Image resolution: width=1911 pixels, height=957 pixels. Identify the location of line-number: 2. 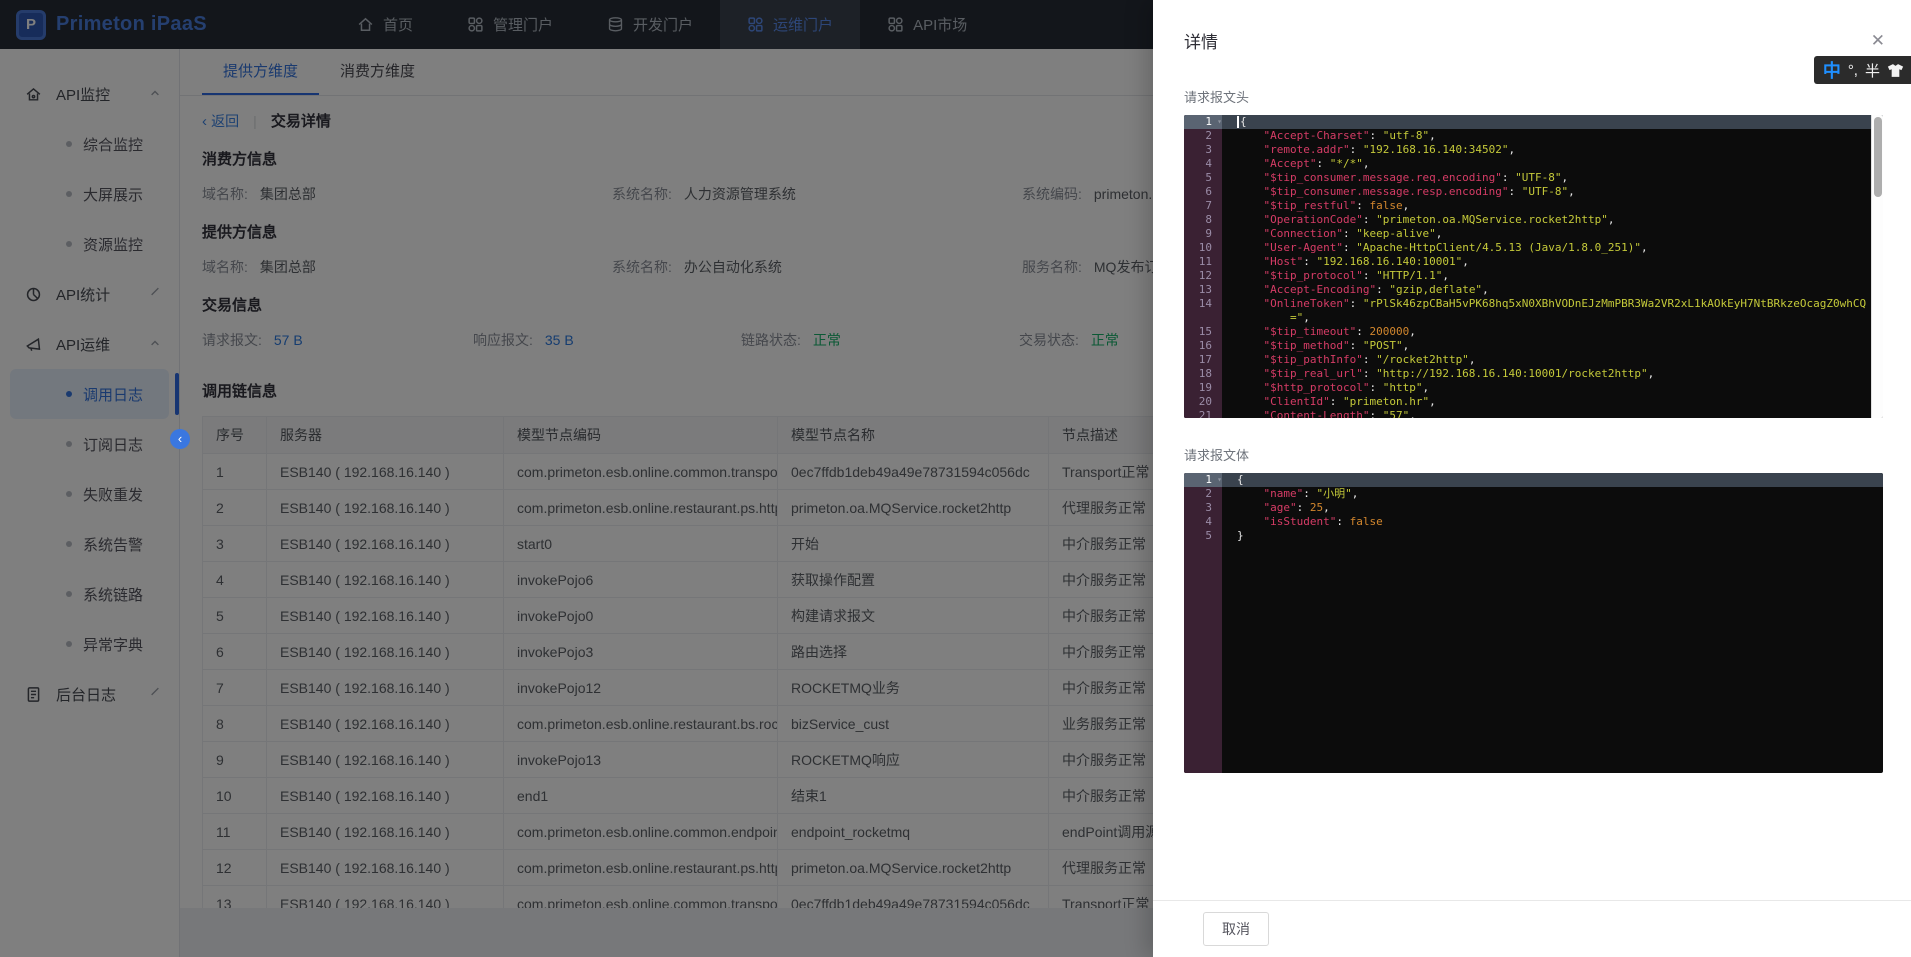
(1203, 136).